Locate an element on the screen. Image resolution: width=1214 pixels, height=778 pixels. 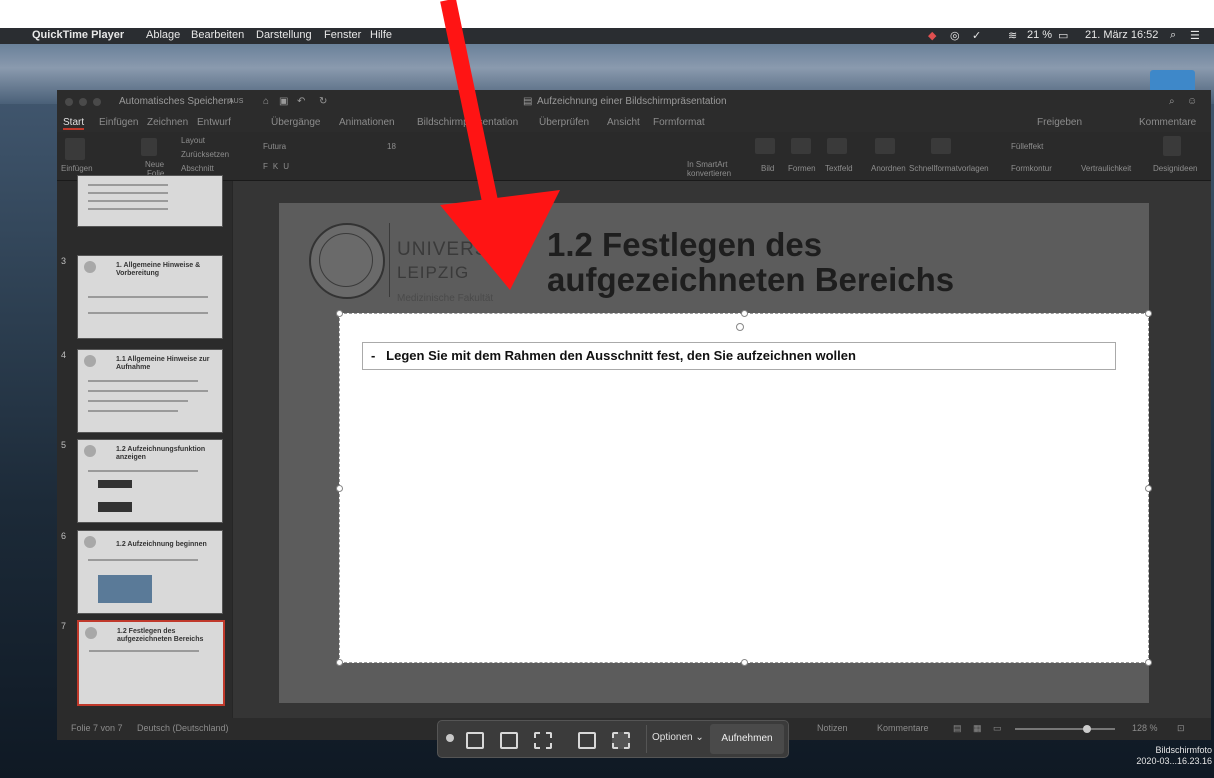
designer-icon is located at coordinates (1172, 146).